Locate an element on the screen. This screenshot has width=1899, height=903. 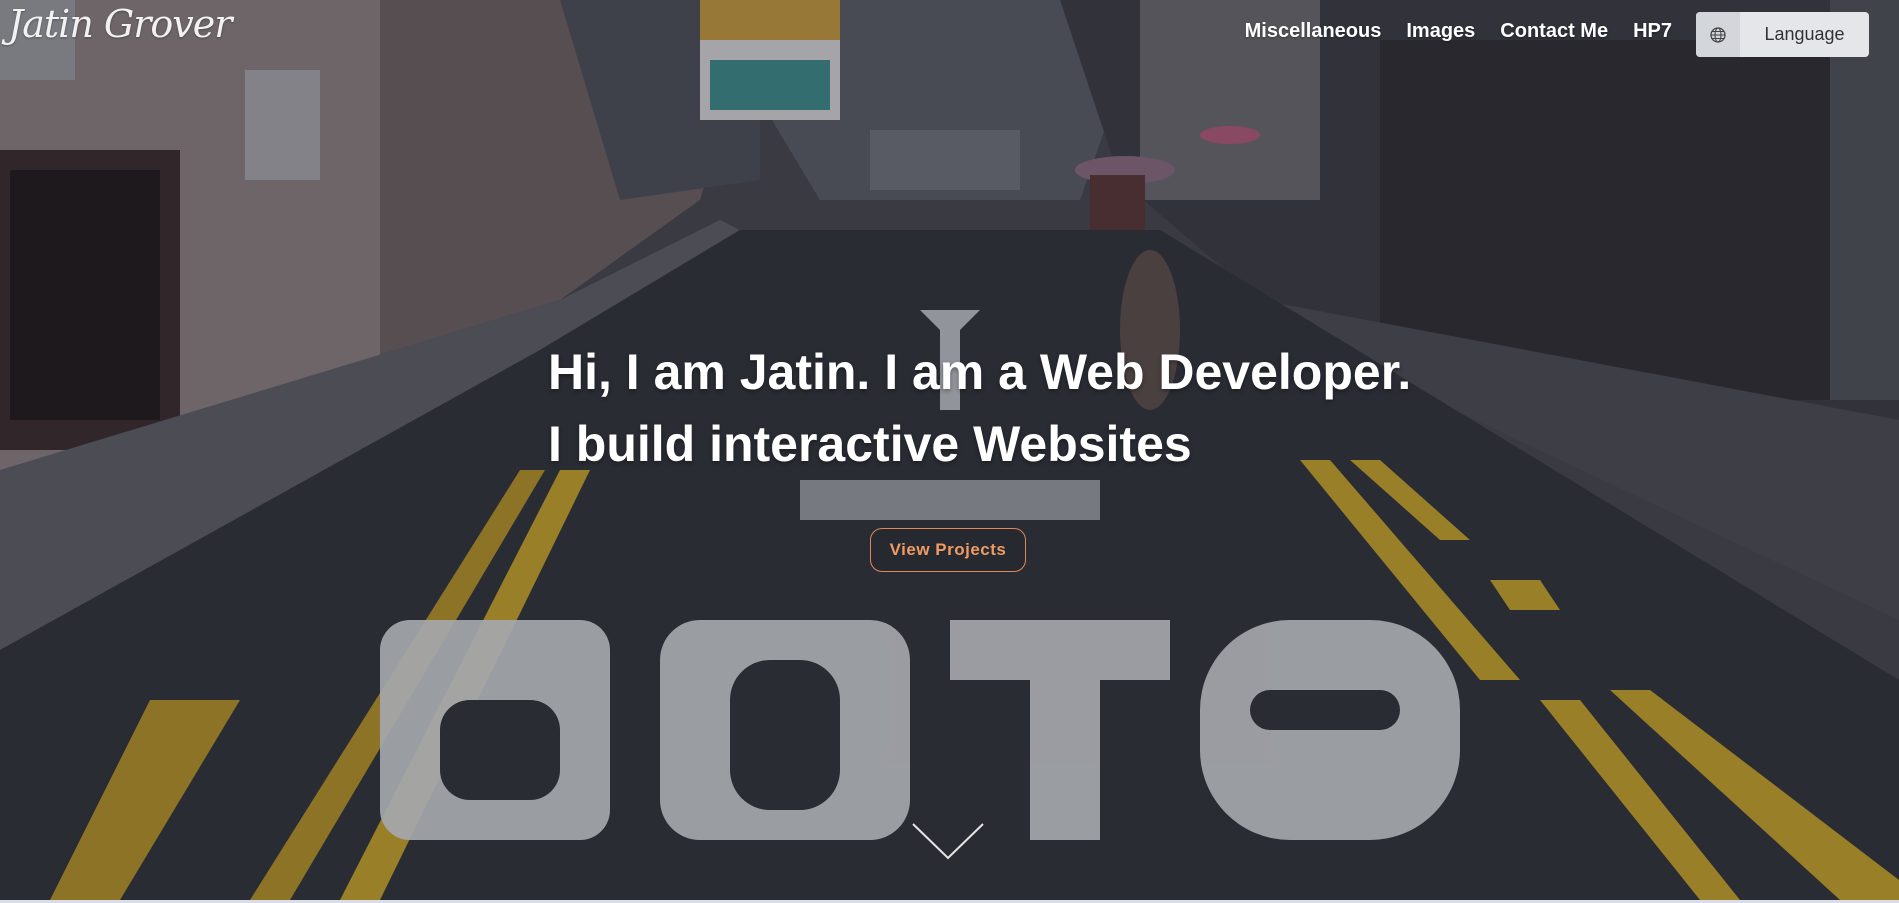
language-label: Language is located at coordinates (1804, 34).